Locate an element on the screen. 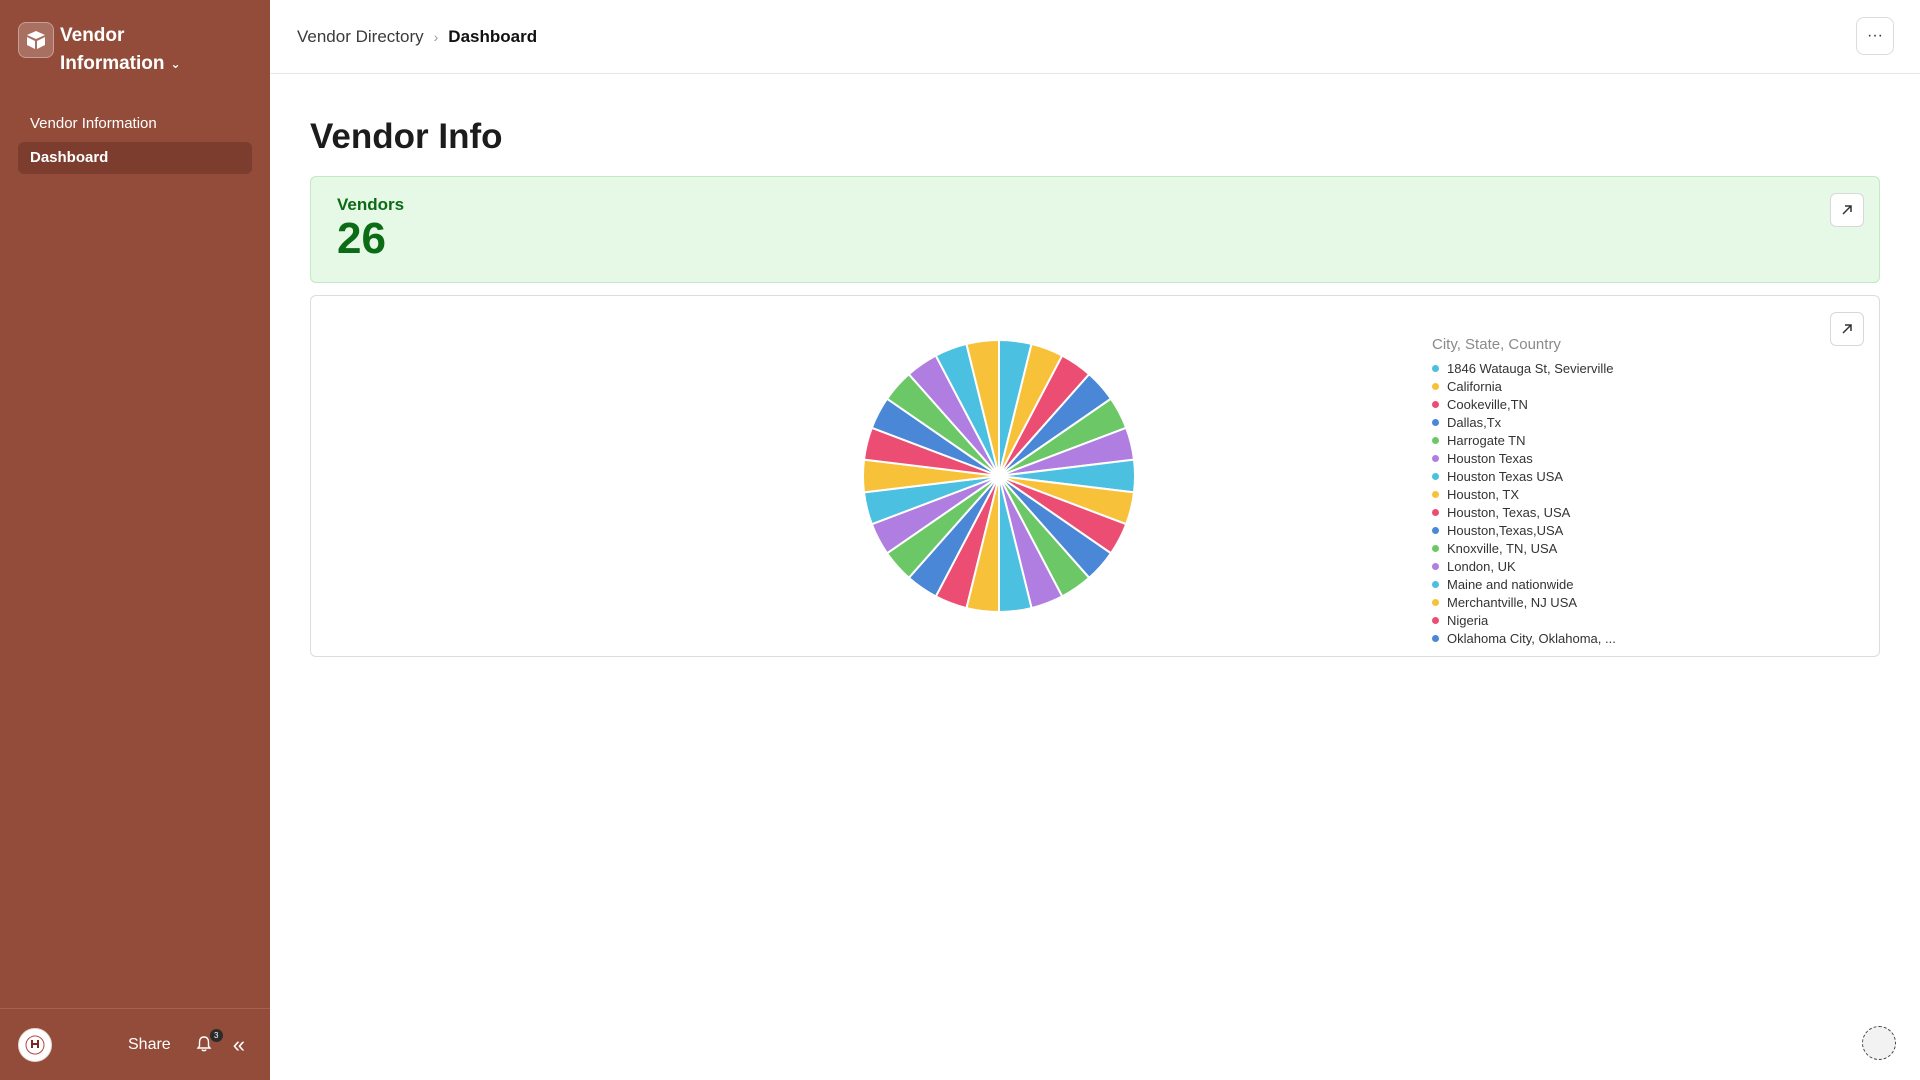 This screenshot has width=1920, height=1080. legend-label: Houston Texas is located at coordinates (1490, 458).